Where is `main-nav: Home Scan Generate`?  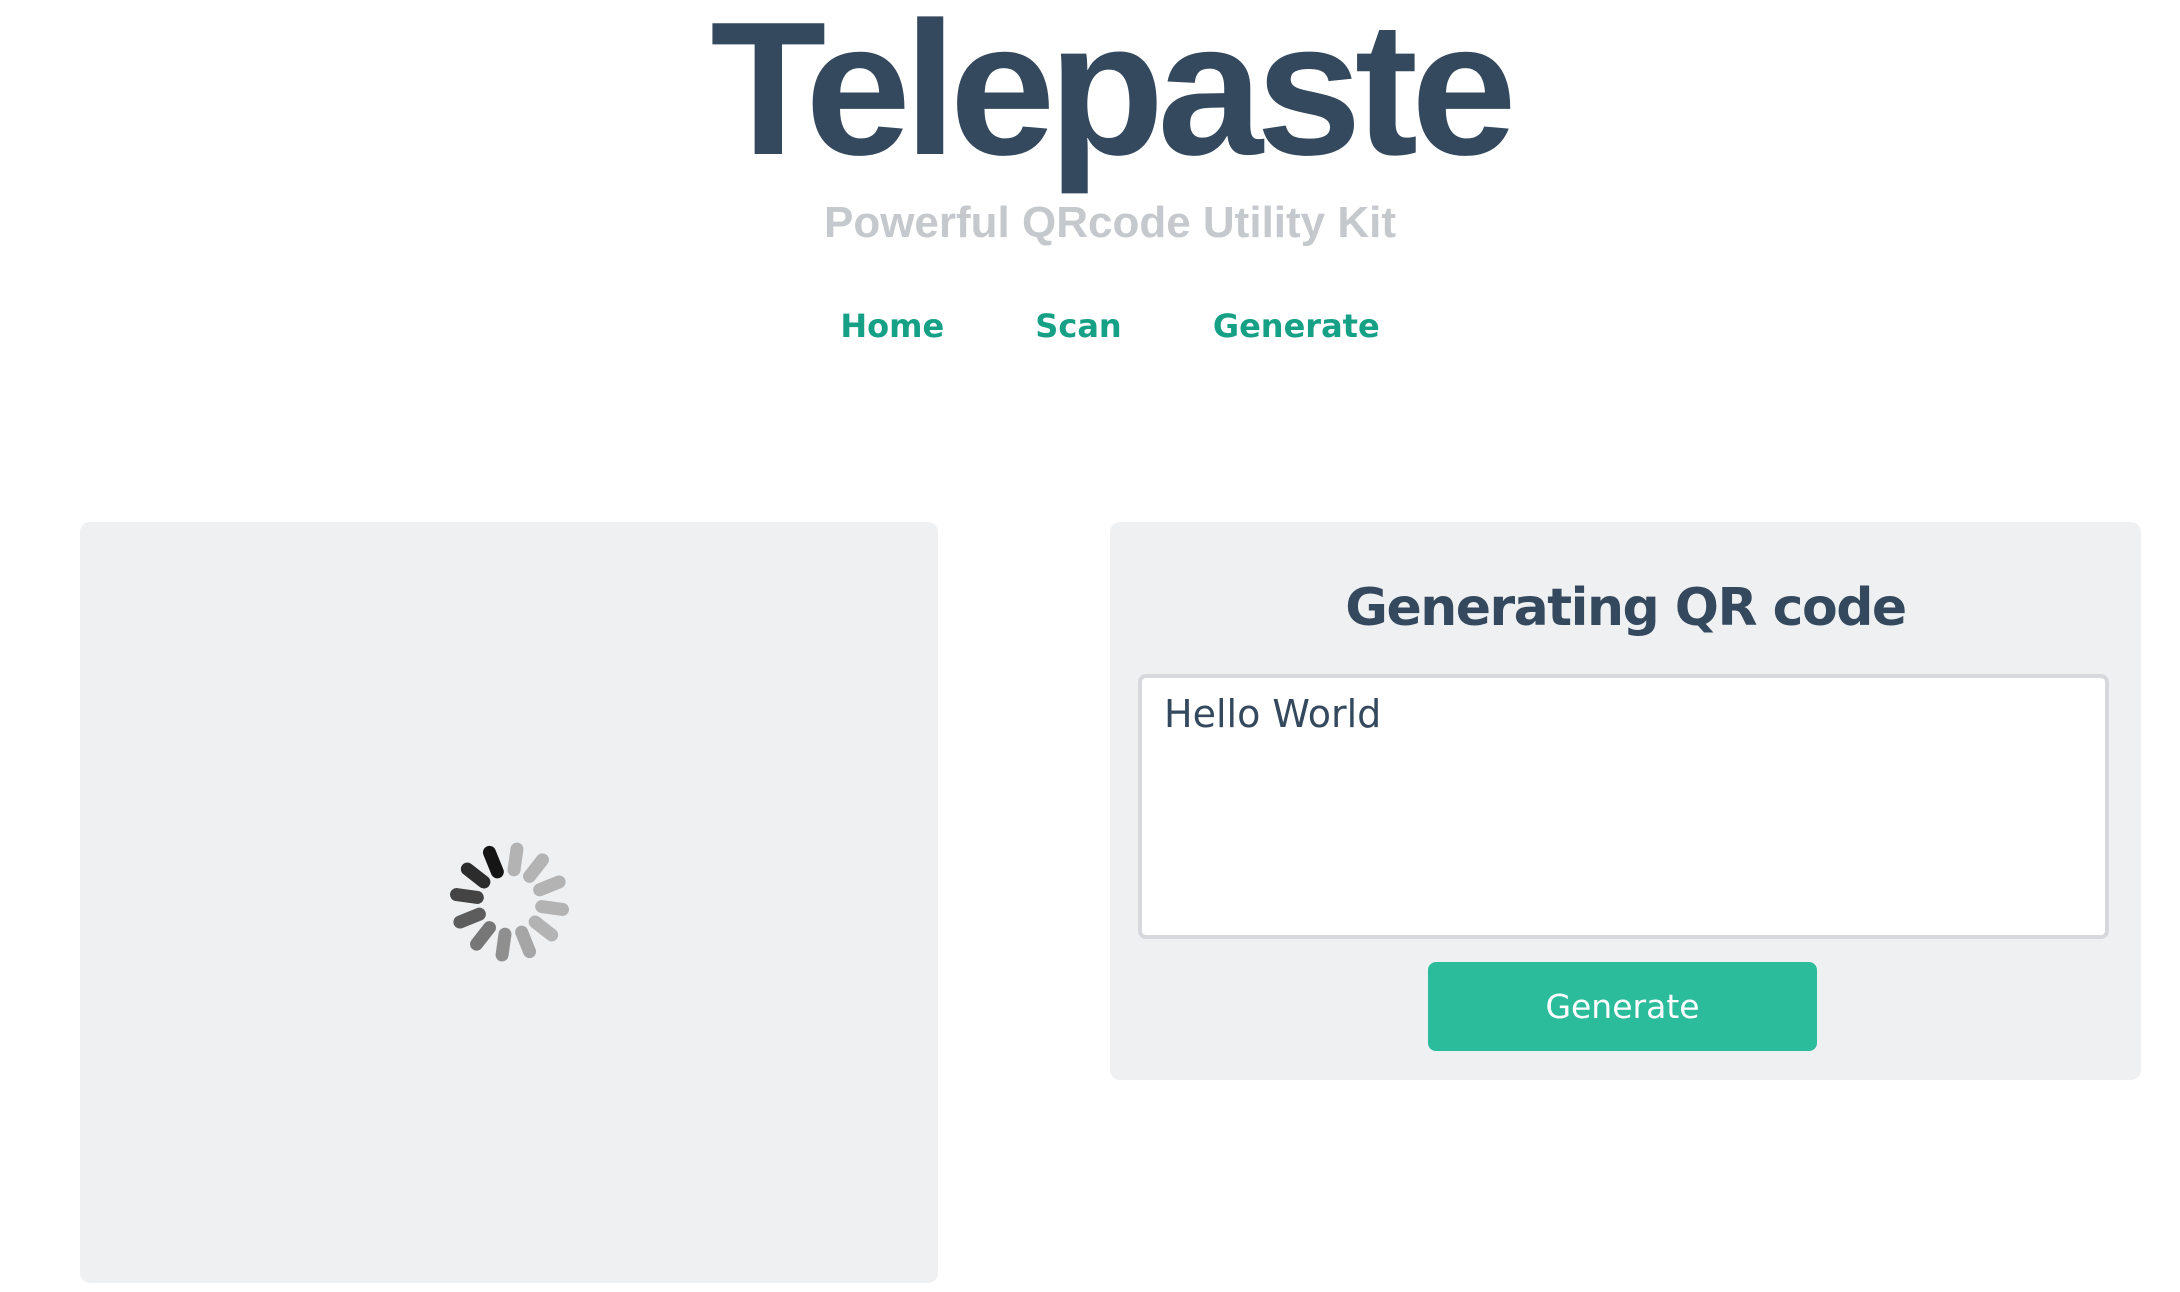
main-nav: Home Scan Generate is located at coordinates (1090, 326).